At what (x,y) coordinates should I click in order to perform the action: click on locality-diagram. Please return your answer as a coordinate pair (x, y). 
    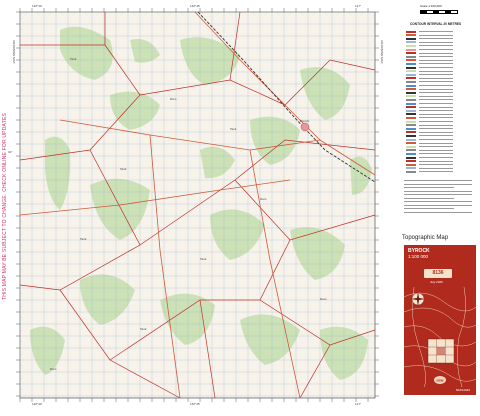
    Looking at the image, I should click on (441, 351).